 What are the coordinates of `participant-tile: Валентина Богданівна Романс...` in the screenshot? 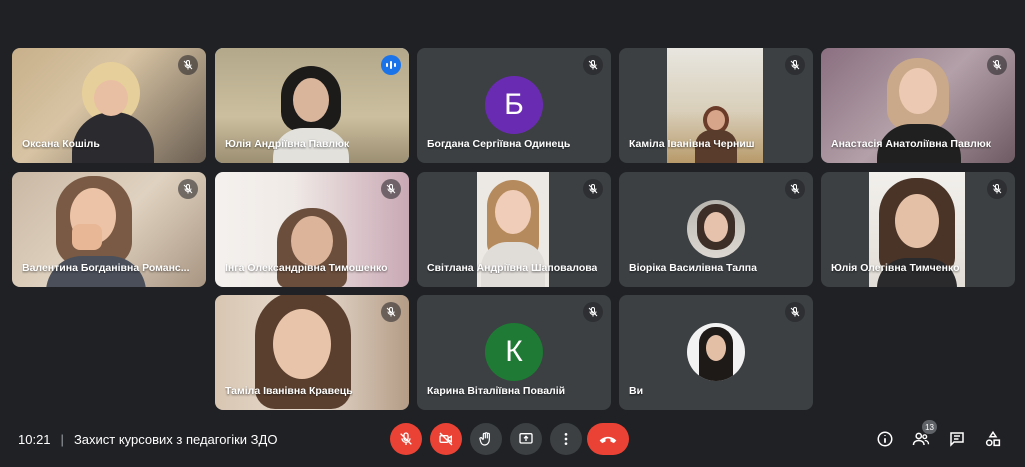 It's located at (109, 229).